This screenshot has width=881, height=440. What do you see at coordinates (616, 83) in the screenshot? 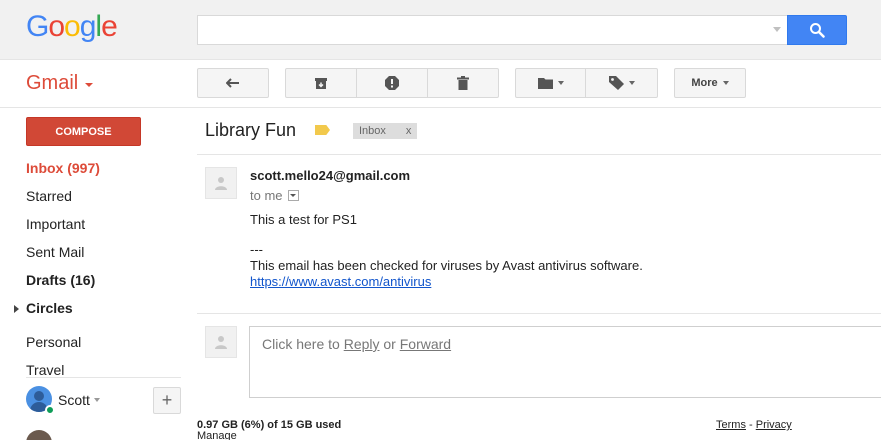
I see `label-tag-icon` at bounding box center [616, 83].